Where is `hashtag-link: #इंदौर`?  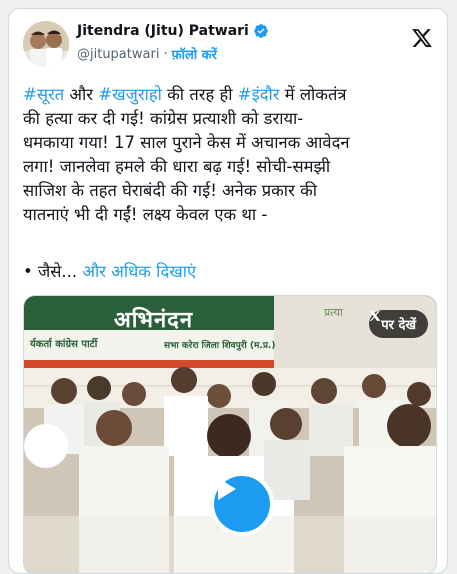
hashtag-link: #इंदौर is located at coordinates (259, 94).